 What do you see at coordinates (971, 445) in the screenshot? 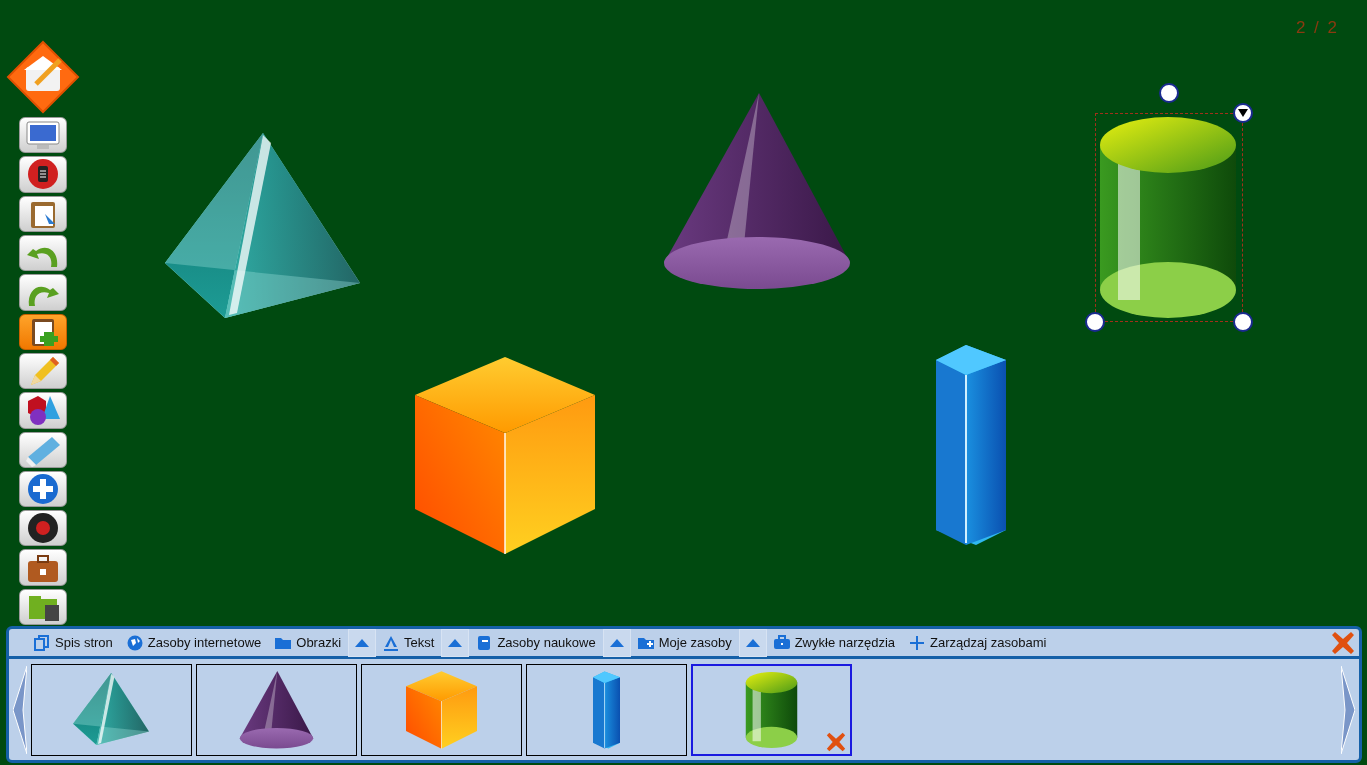
I see `prism-drawing` at bounding box center [971, 445].